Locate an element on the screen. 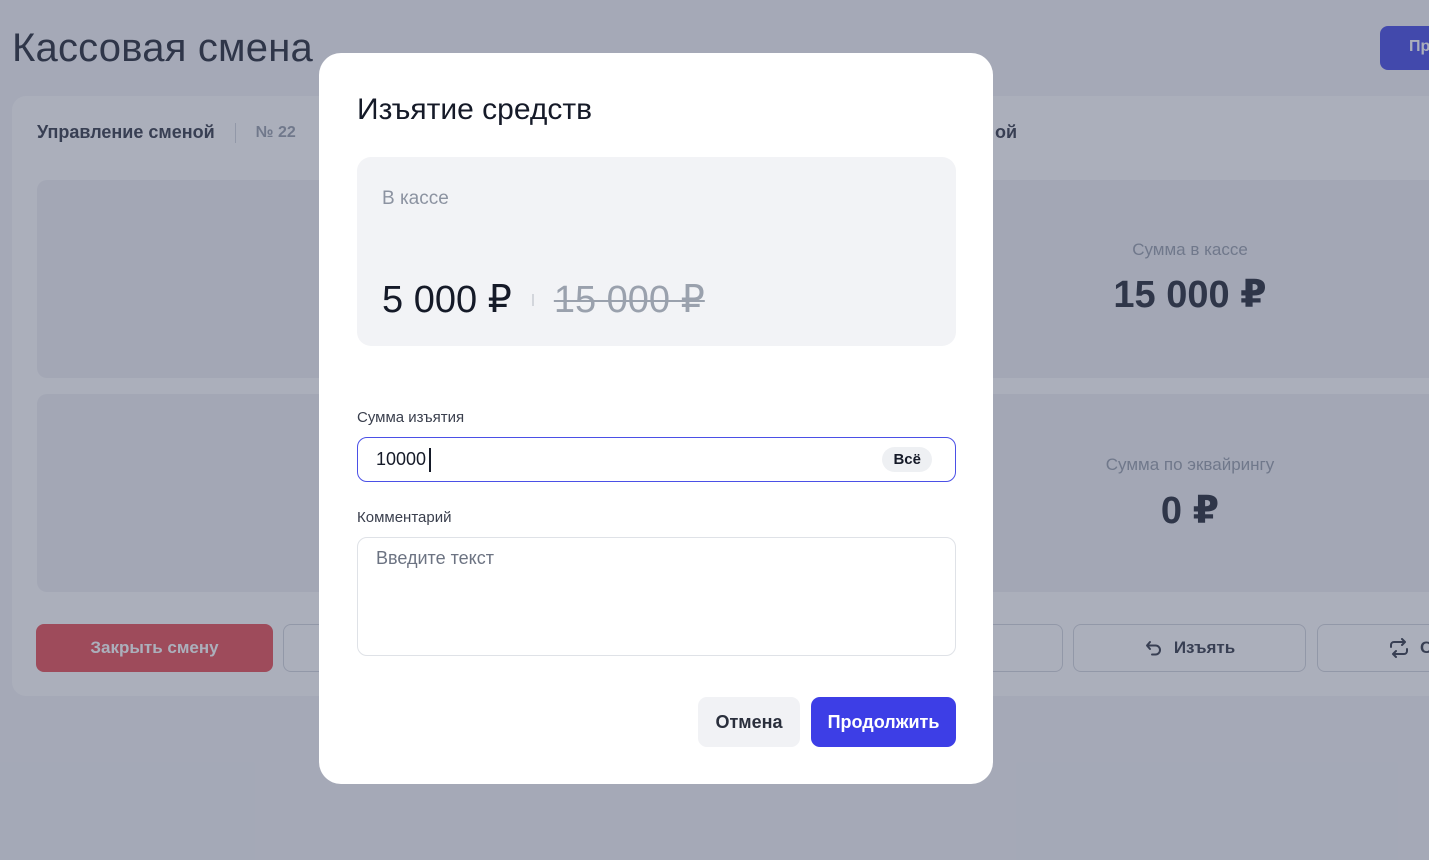 Image resolution: width=1429 pixels, height=860 pixels. cash-amount-separator is located at coordinates (532, 299).